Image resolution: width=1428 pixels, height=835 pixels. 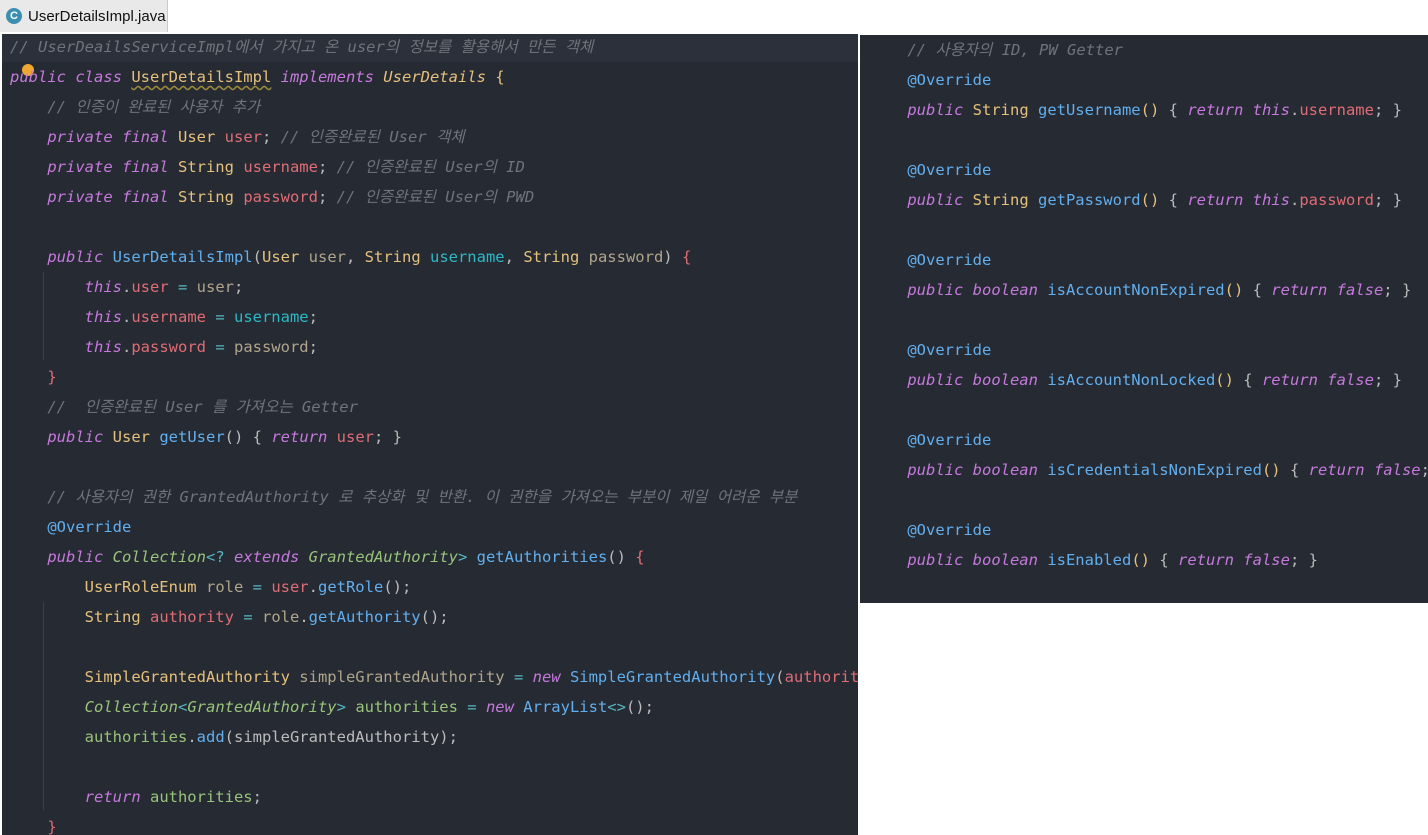 I want to click on code-token: // 사용자의 ID, PW Getter, so click(x=1015, y=50).